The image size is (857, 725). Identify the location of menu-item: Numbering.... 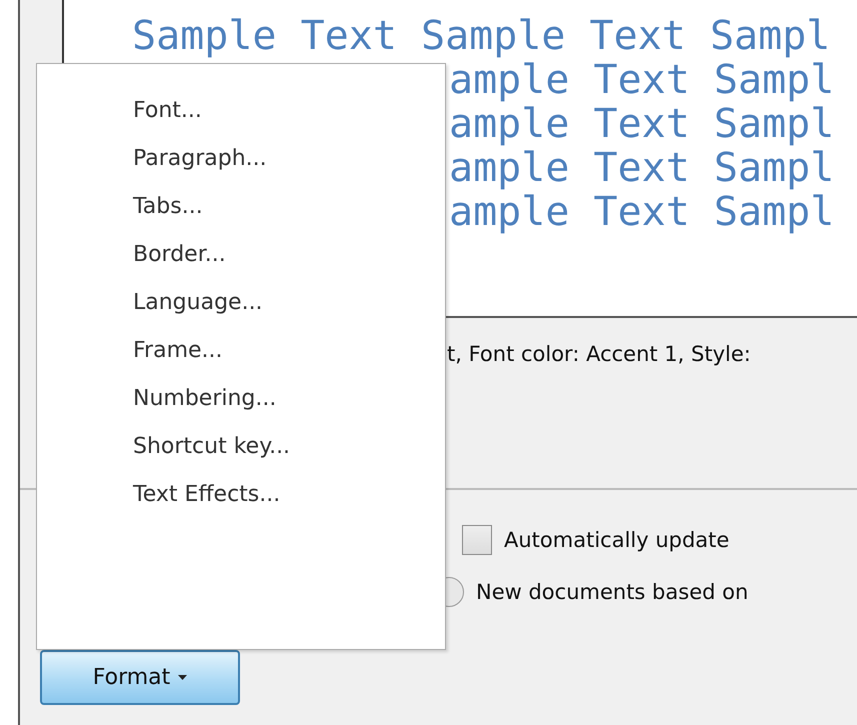
(209, 401).